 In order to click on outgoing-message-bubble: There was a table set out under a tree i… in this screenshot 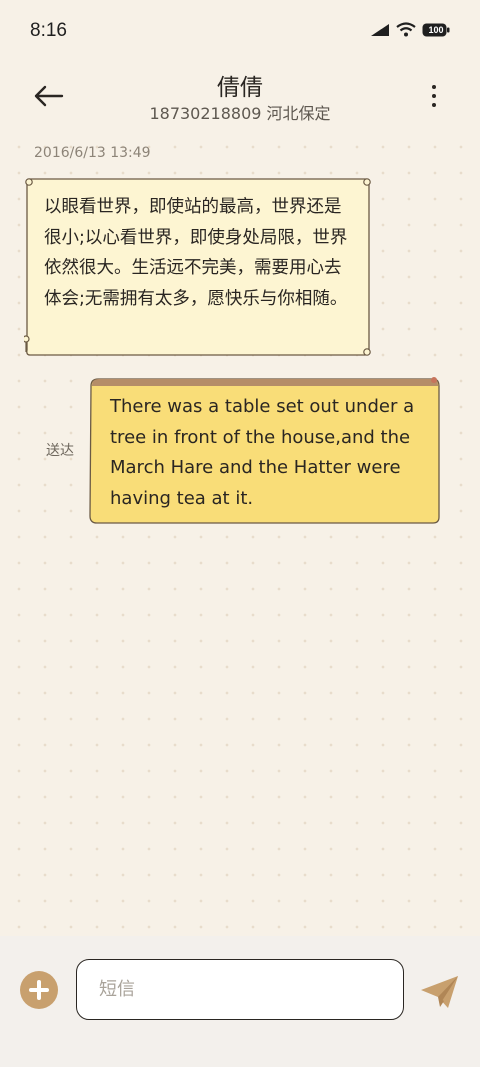, I will do `click(265, 451)`.